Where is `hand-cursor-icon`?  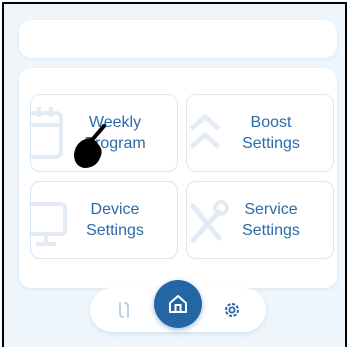 hand-cursor-icon is located at coordinates (90, 146).